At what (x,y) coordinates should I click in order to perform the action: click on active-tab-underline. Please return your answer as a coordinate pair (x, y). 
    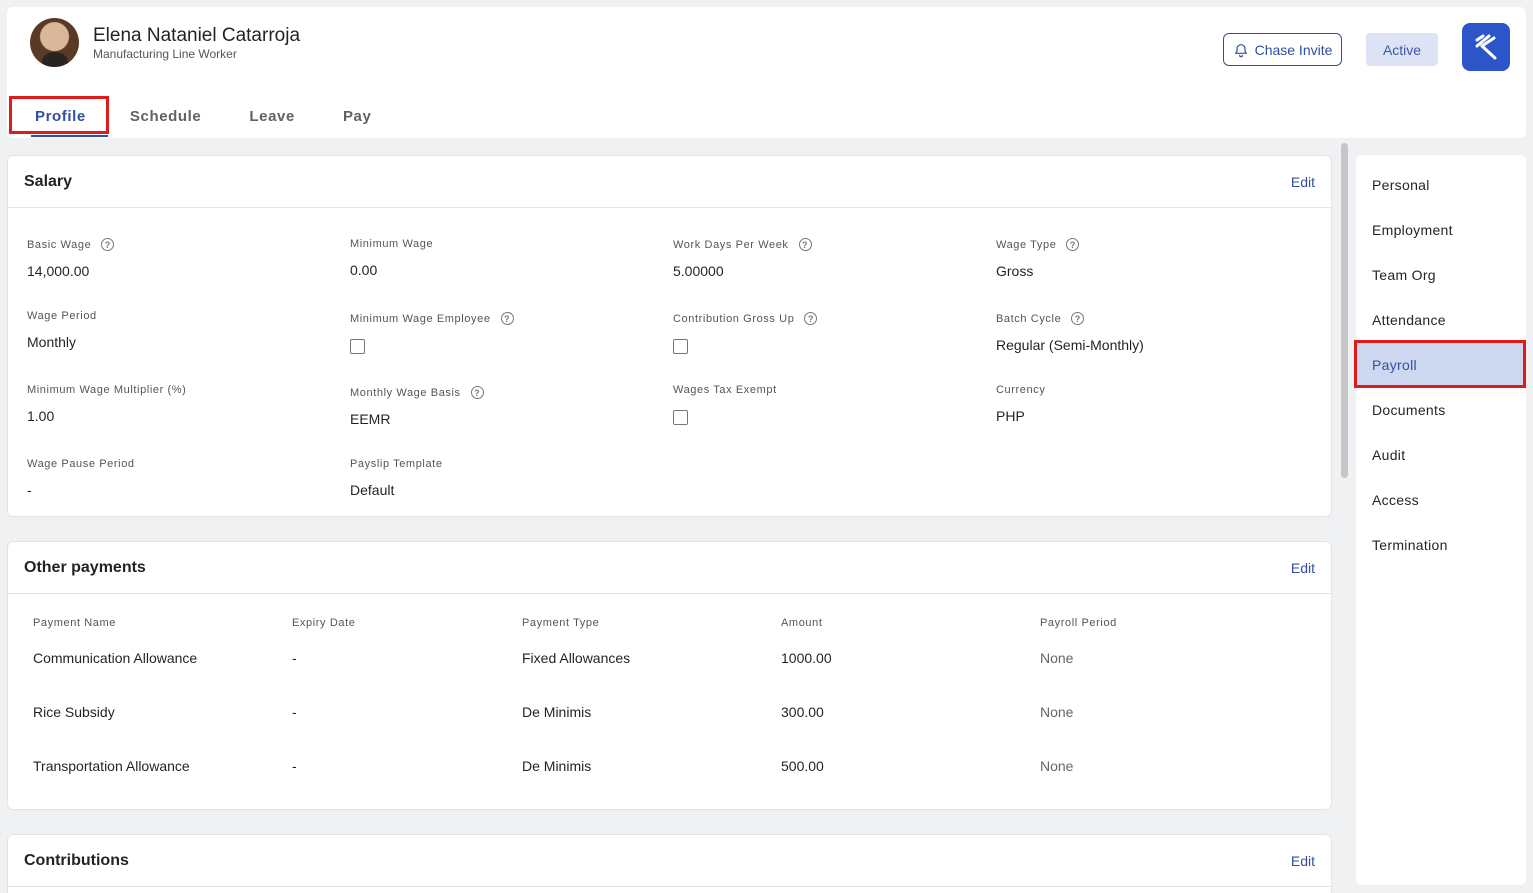
    Looking at the image, I should click on (69, 136).